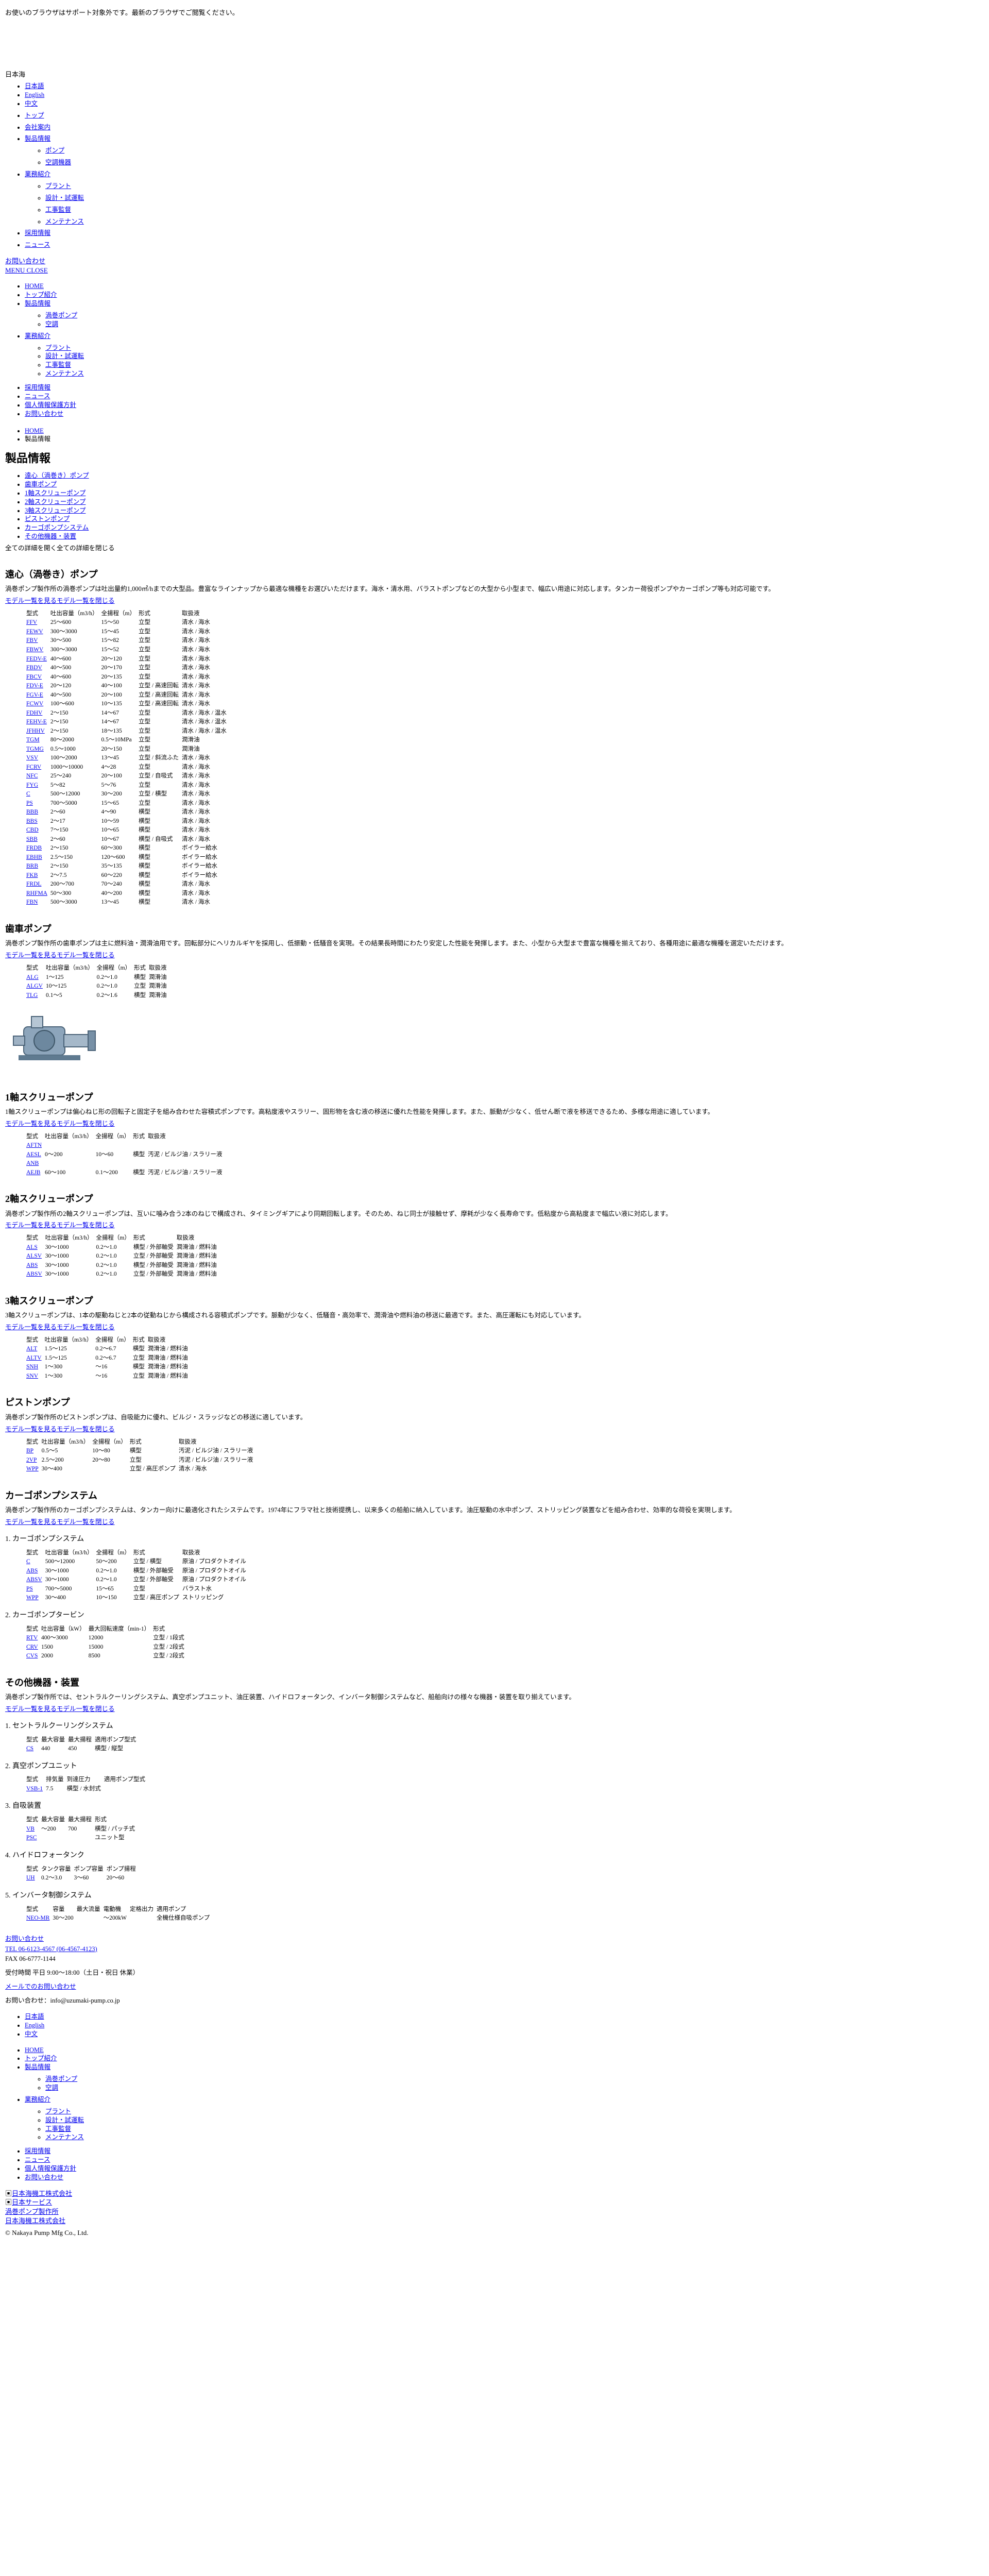 This screenshot has width=989, height=2576. What do you see at coordinates (41, 2058) in the screenshot?
I see `footer-nav-link-company: トップ紹介` at bounding box center [41, 2058].